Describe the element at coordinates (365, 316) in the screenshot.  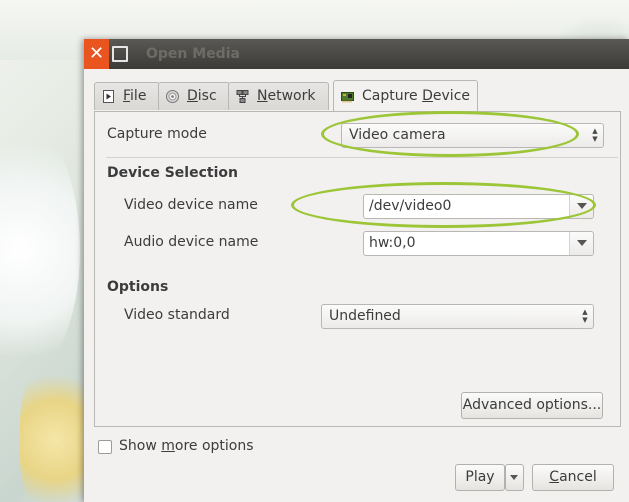
I see `video-standard-value: Undefined` at that location.